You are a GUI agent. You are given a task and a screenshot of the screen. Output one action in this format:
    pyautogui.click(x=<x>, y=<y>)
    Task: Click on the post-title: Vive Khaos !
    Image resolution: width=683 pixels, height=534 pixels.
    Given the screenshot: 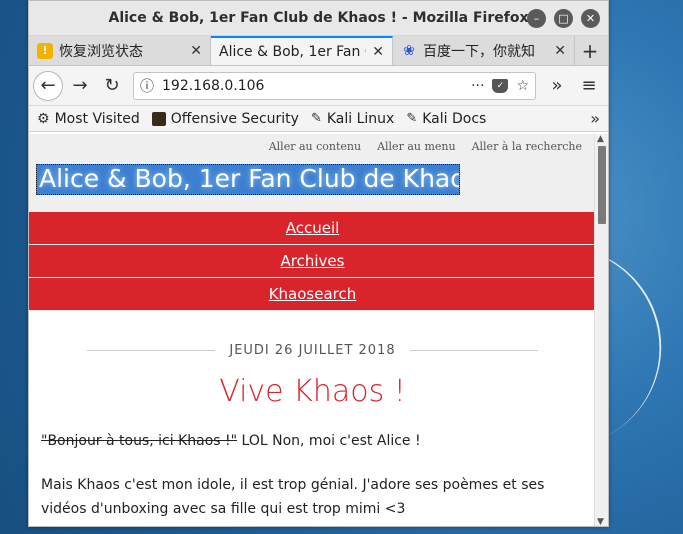 What is the action you would take?
    pyautogui.click(x=312, y=391)
    